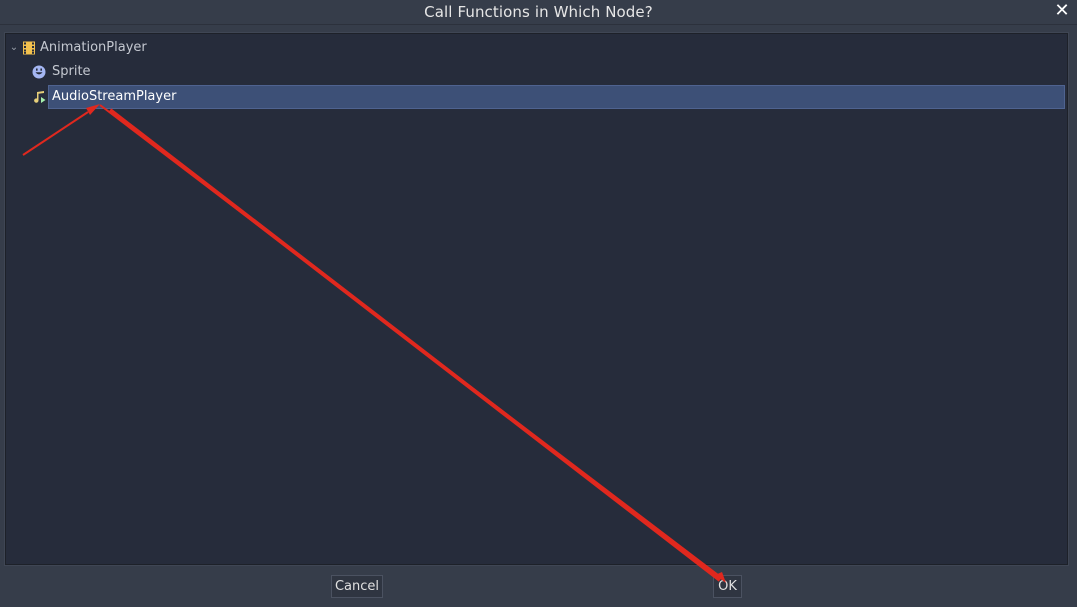 The image size is (1077, 607). I want to click on tree-item-audiostreamplayer: AudioStreamPlayer, so click(548, 97).